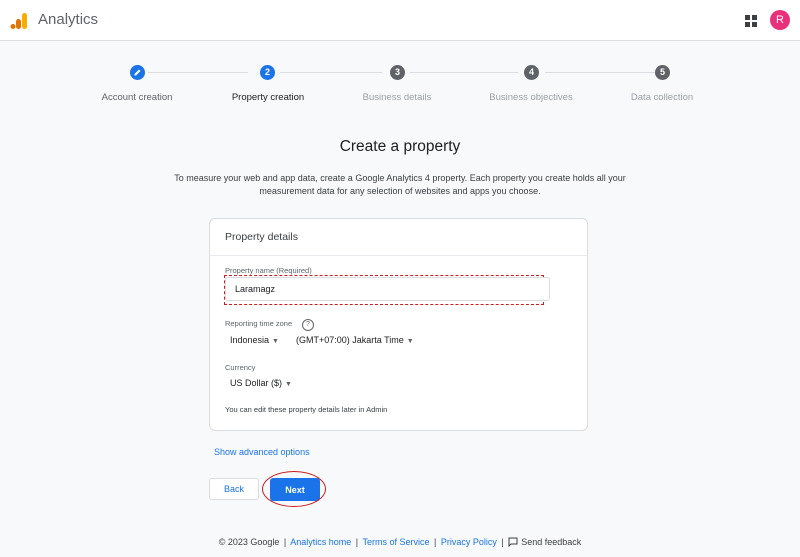 The image size is (800, 557). Describe the element at coordinates (268, 270) in the screenshot. I see `property-name-label: Property name (Required)` at that location.